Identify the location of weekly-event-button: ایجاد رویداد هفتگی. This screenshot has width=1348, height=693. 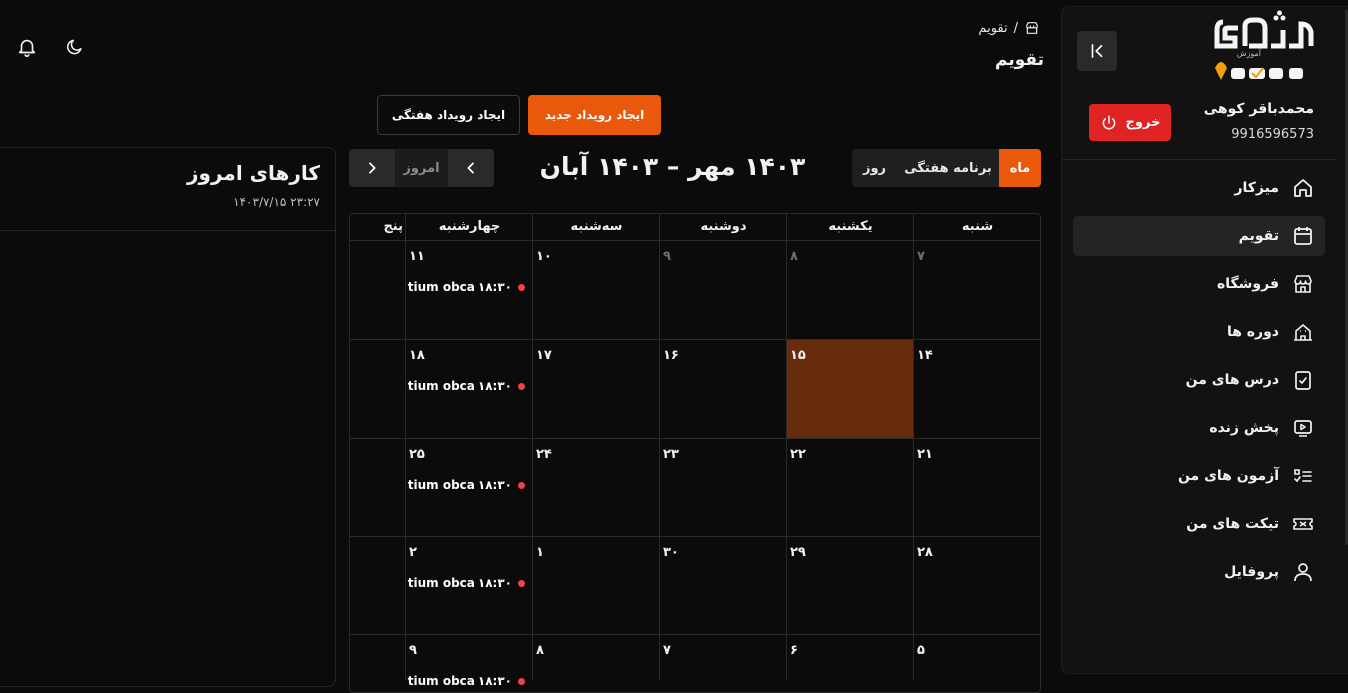
(448, 115).